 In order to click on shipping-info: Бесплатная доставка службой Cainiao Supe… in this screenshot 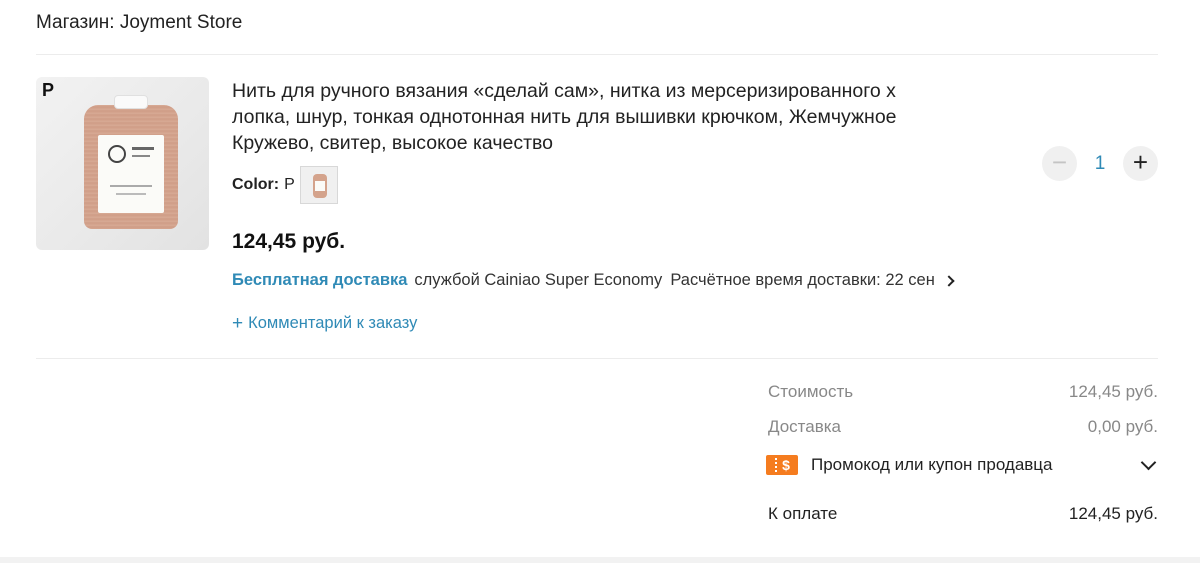, I will do `click(593, 280)`.